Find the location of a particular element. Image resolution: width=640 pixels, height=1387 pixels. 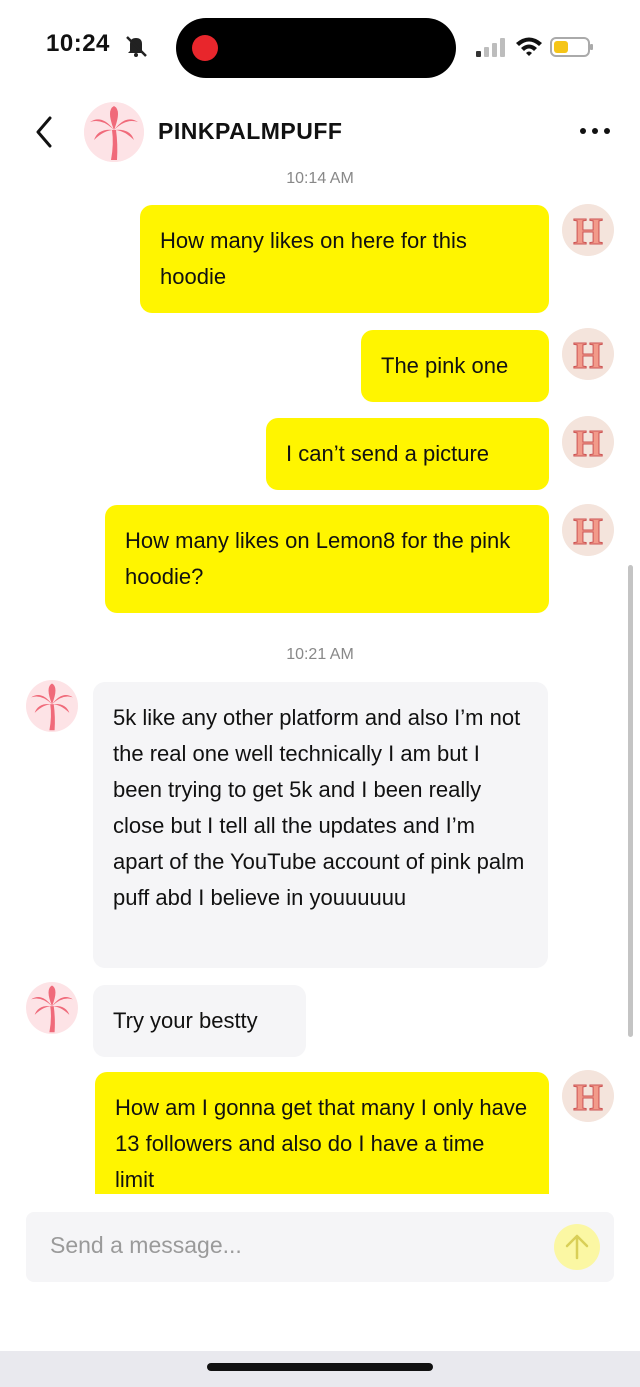

message-text: How many likes on here for this hoodie is located at coordinates (313, 258).